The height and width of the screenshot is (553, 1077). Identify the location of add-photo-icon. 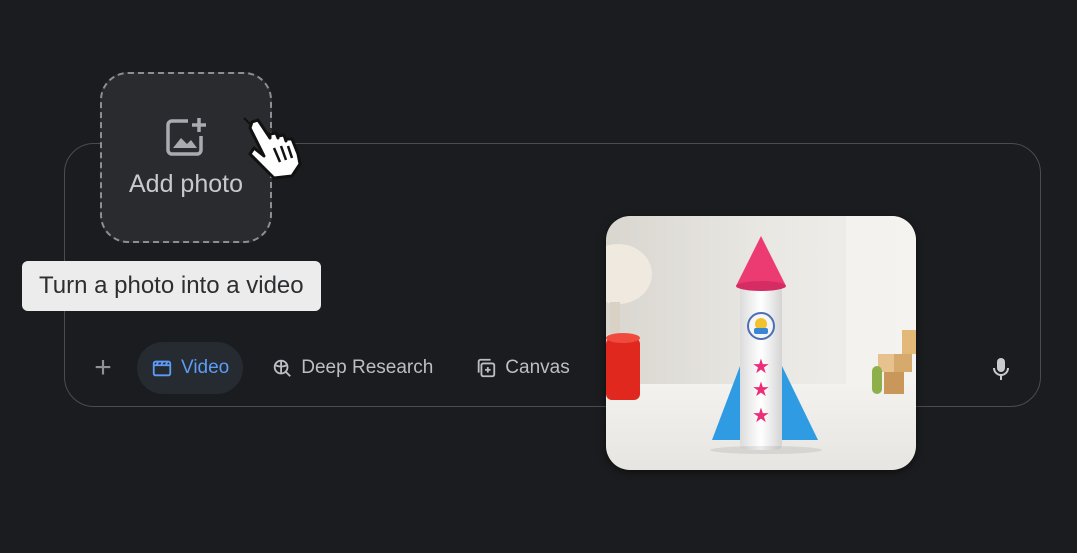
(186, 137).